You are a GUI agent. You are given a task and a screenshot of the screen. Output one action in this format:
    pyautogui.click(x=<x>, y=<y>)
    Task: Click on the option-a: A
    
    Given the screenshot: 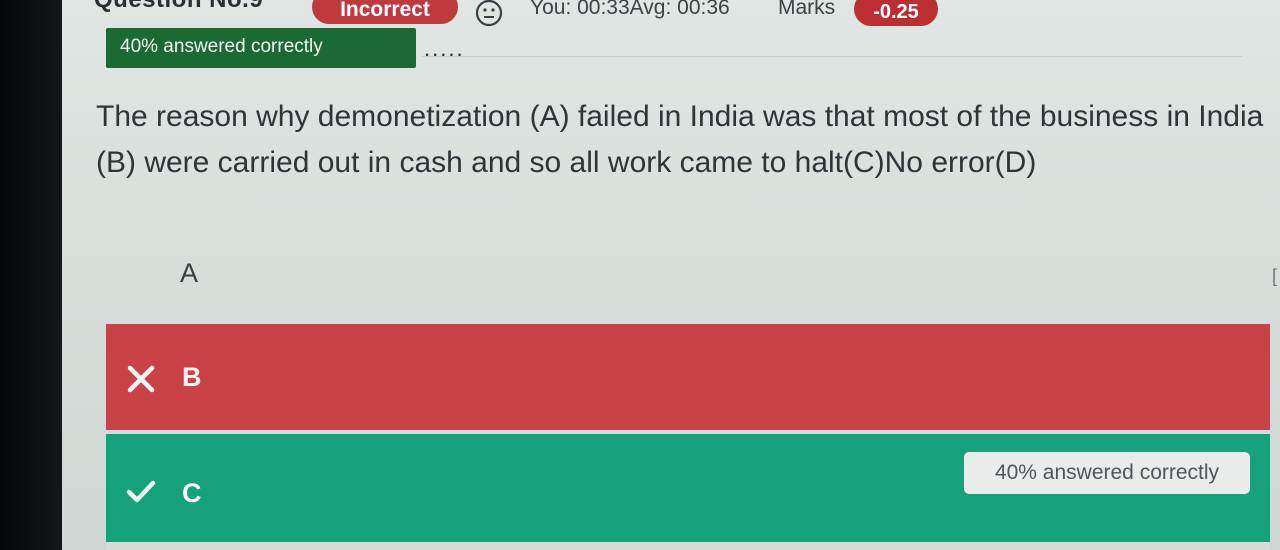 What is the action you would take?
    pyautogui.click(x=689, y=276)
    